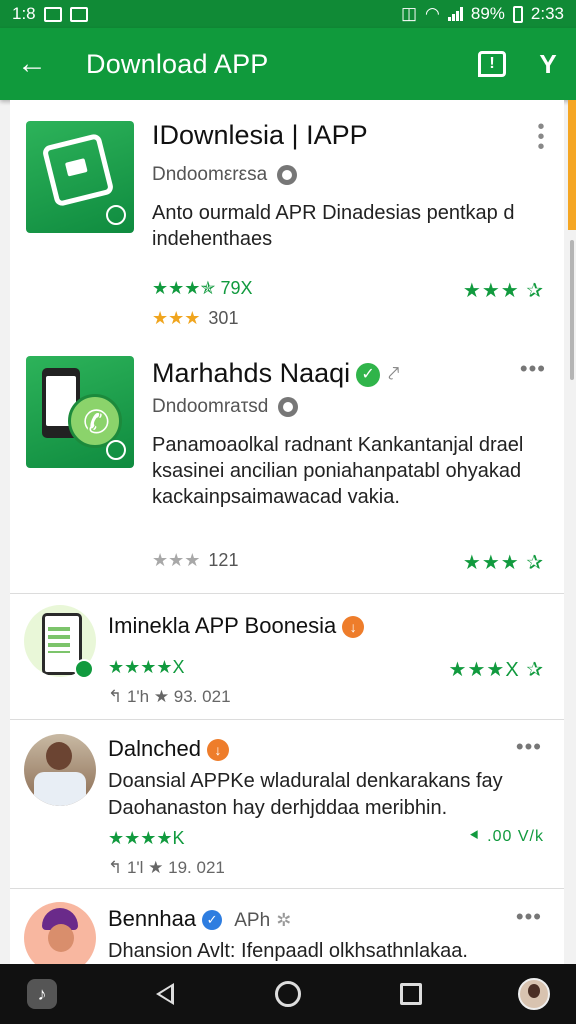 This screenshot has width=576, height=1024. Describe the element at coordinates (505, 836) in the screenshot. I see `rating-right: ⯇ .00 V/k` at that location.